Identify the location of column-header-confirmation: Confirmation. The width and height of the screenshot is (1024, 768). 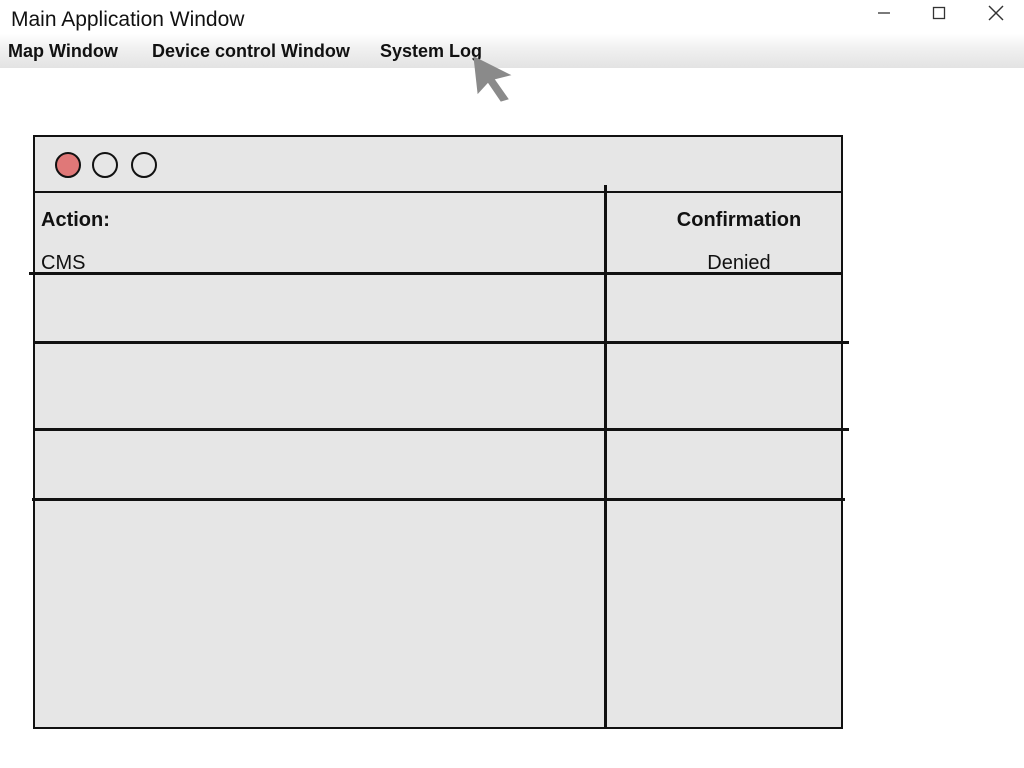
(739, 220).